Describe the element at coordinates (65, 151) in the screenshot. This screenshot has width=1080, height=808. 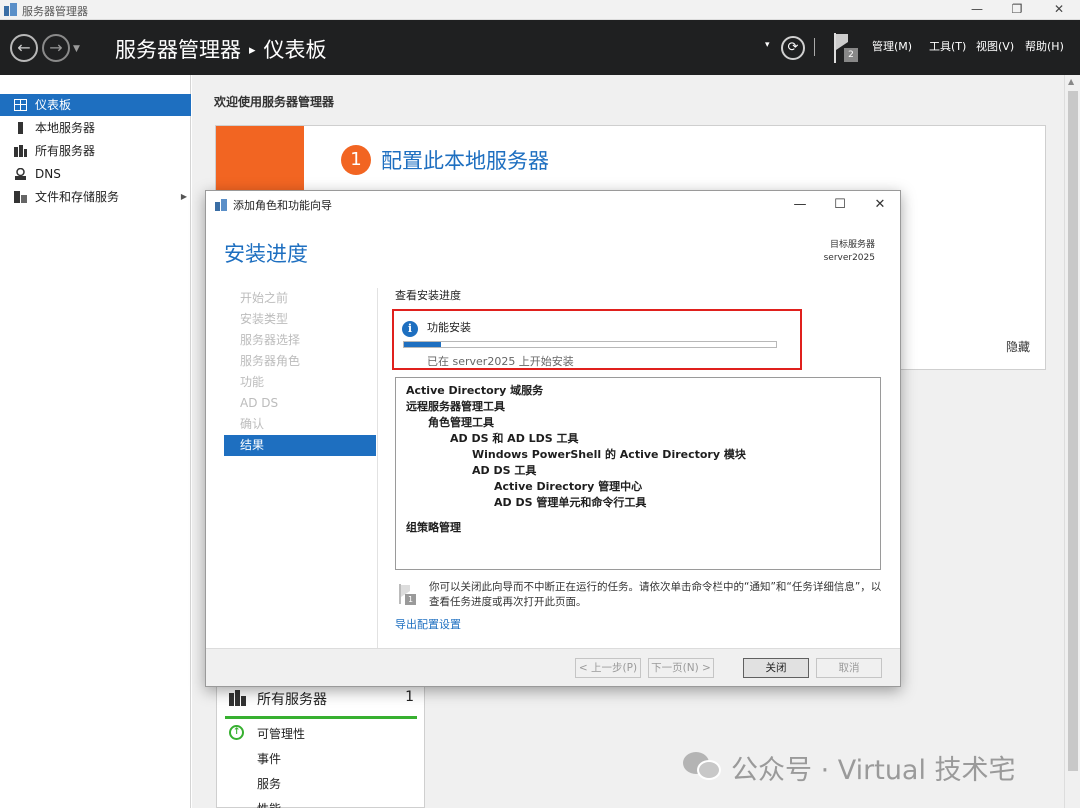
I see `sidebar-item-label: 所有服务器` at that location.